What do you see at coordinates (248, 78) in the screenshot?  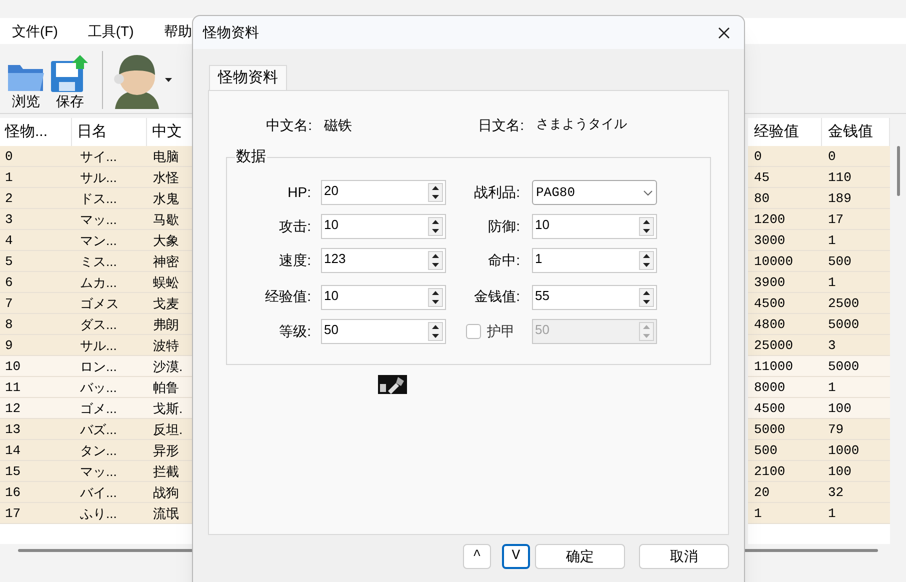 I see `tab: 怪物资料` at bounding box center [248, 78].